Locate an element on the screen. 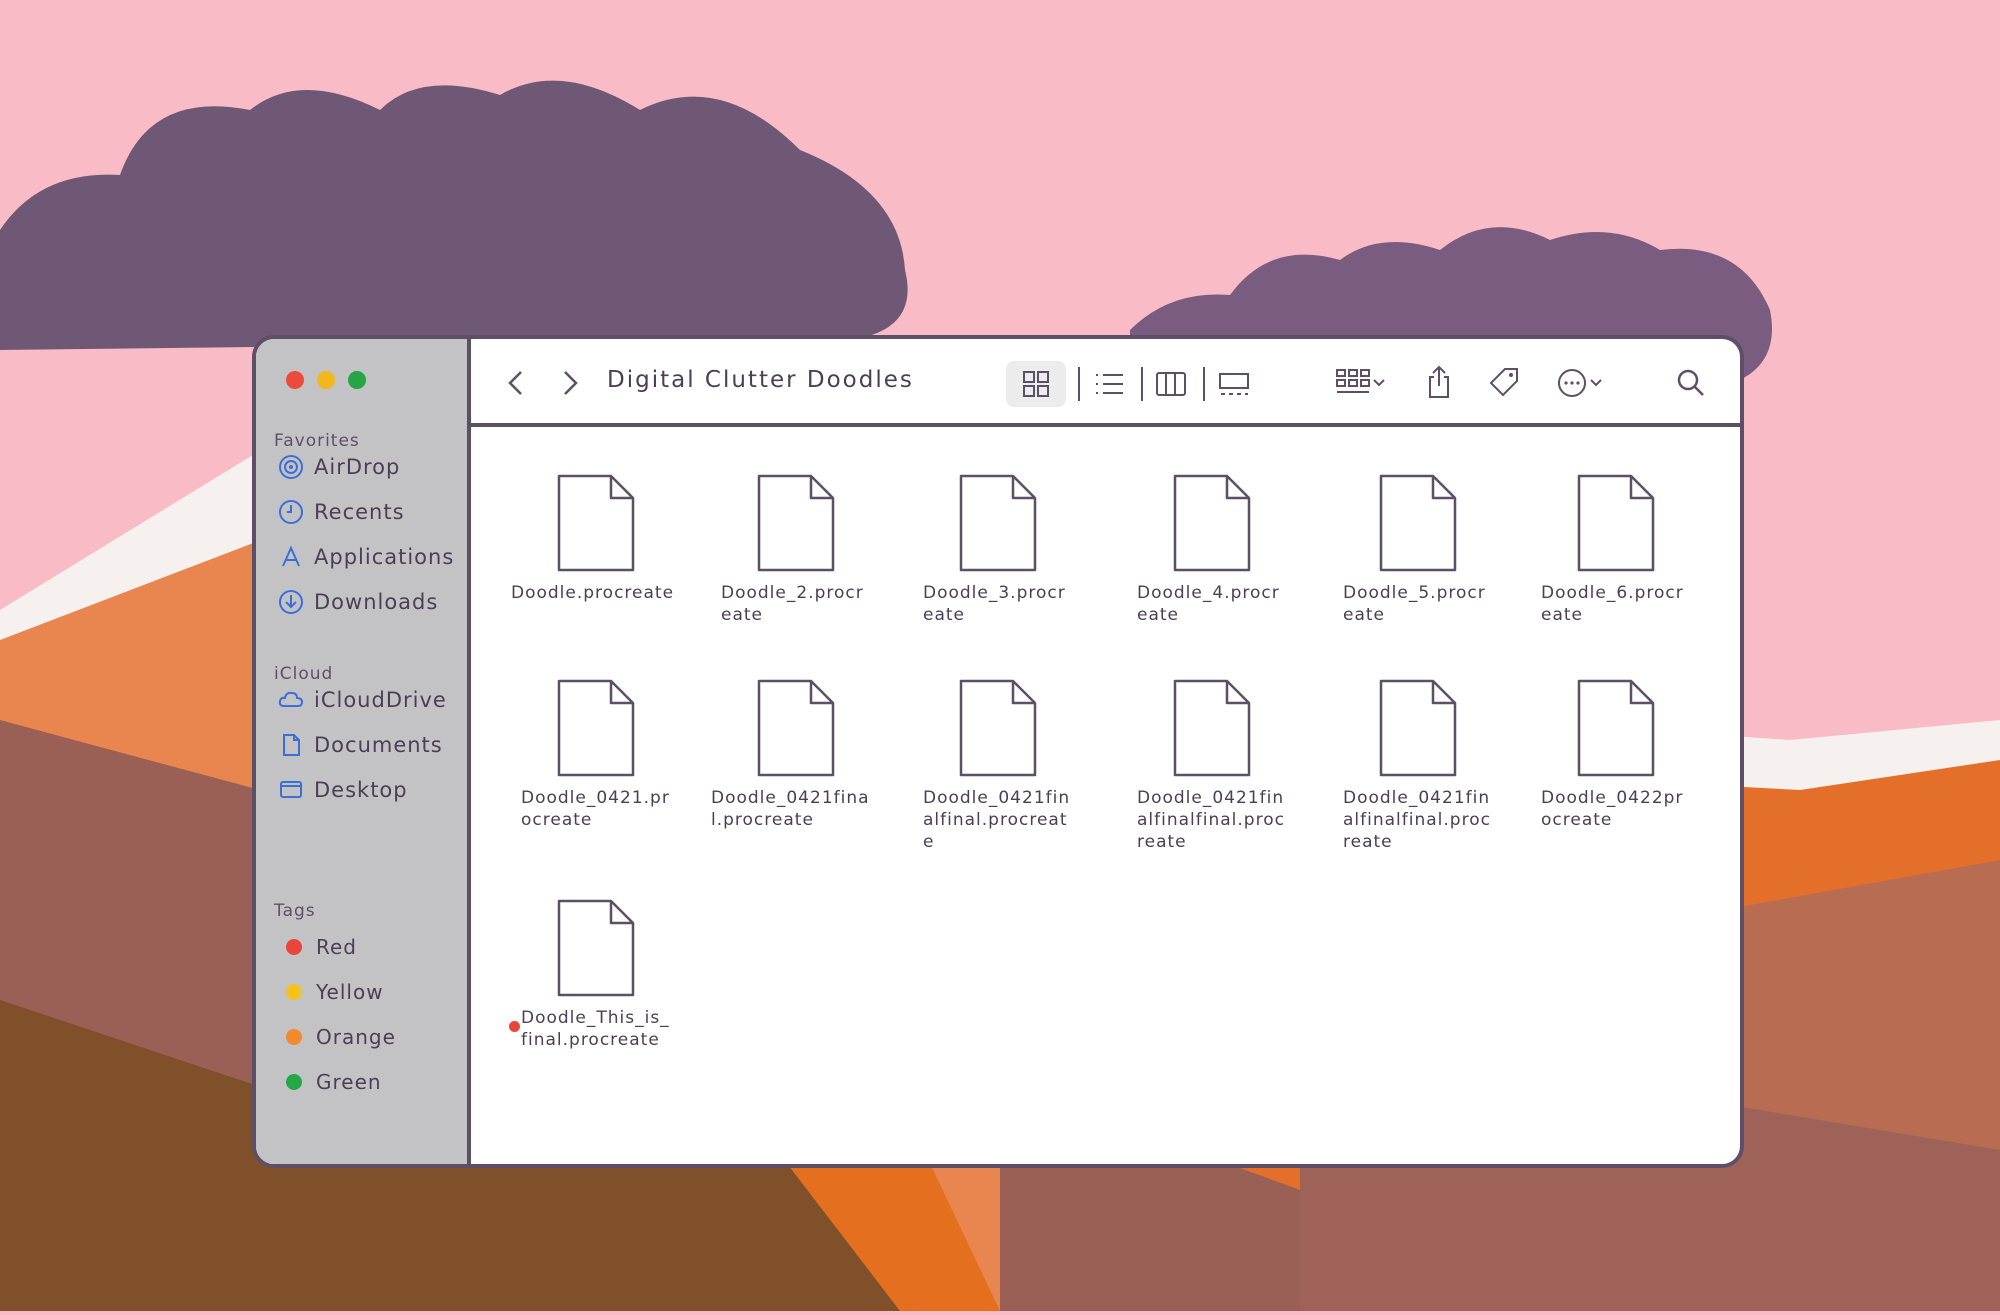 The image size is (2000, 1315). close-button is located at coordinates (295, 380).